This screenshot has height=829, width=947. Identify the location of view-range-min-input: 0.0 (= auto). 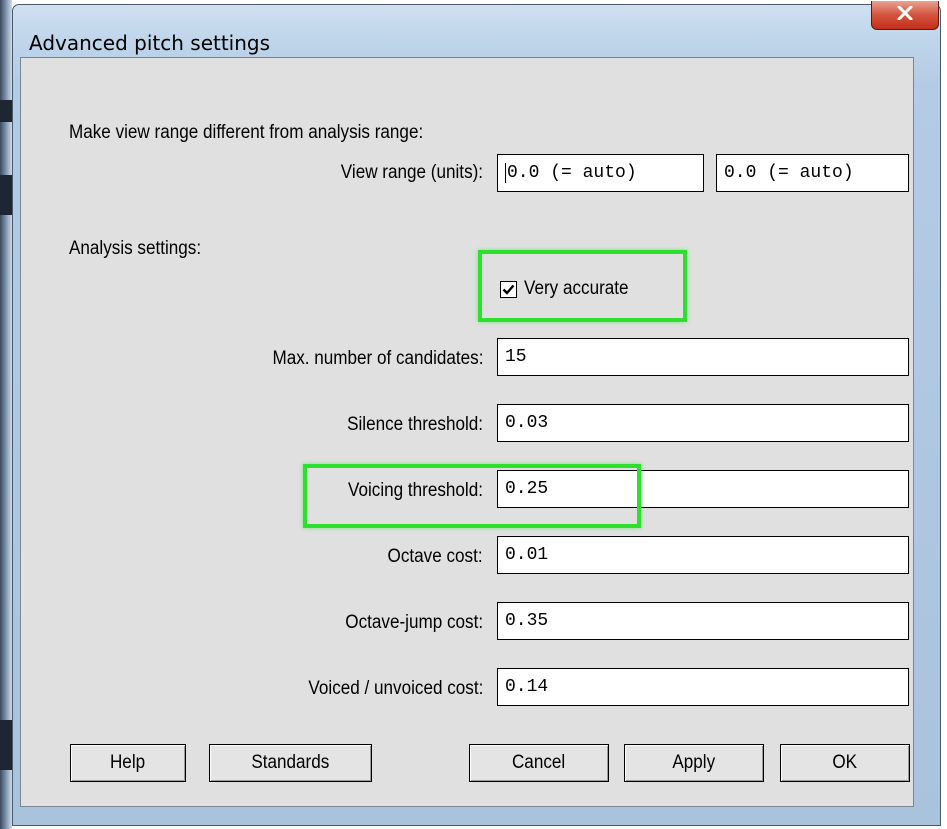
(600, 173).